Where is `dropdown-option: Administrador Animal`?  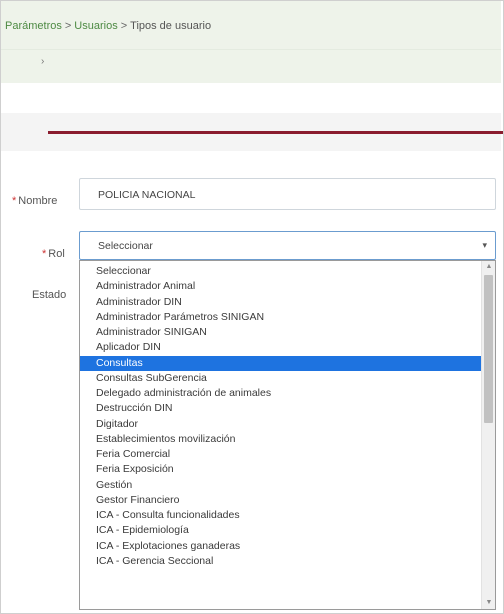 dropdown-option: Administrador Animal is located at coordinates (281, 286).